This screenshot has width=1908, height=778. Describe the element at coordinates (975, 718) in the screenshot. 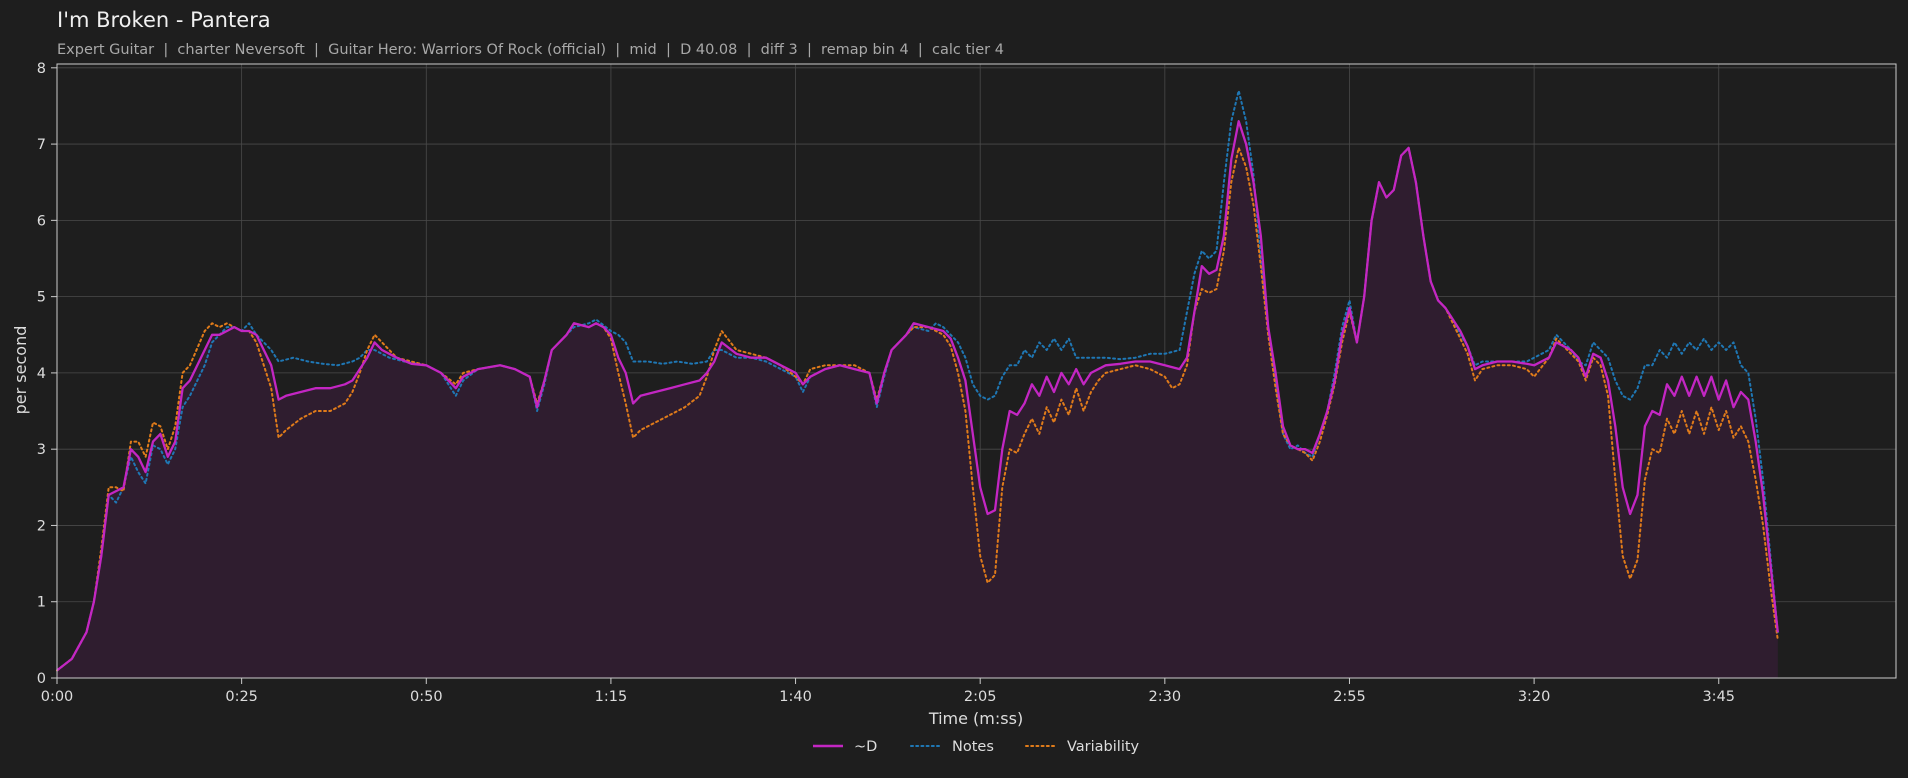

I see `x-axis-label: Time (m:ss)` at that location.